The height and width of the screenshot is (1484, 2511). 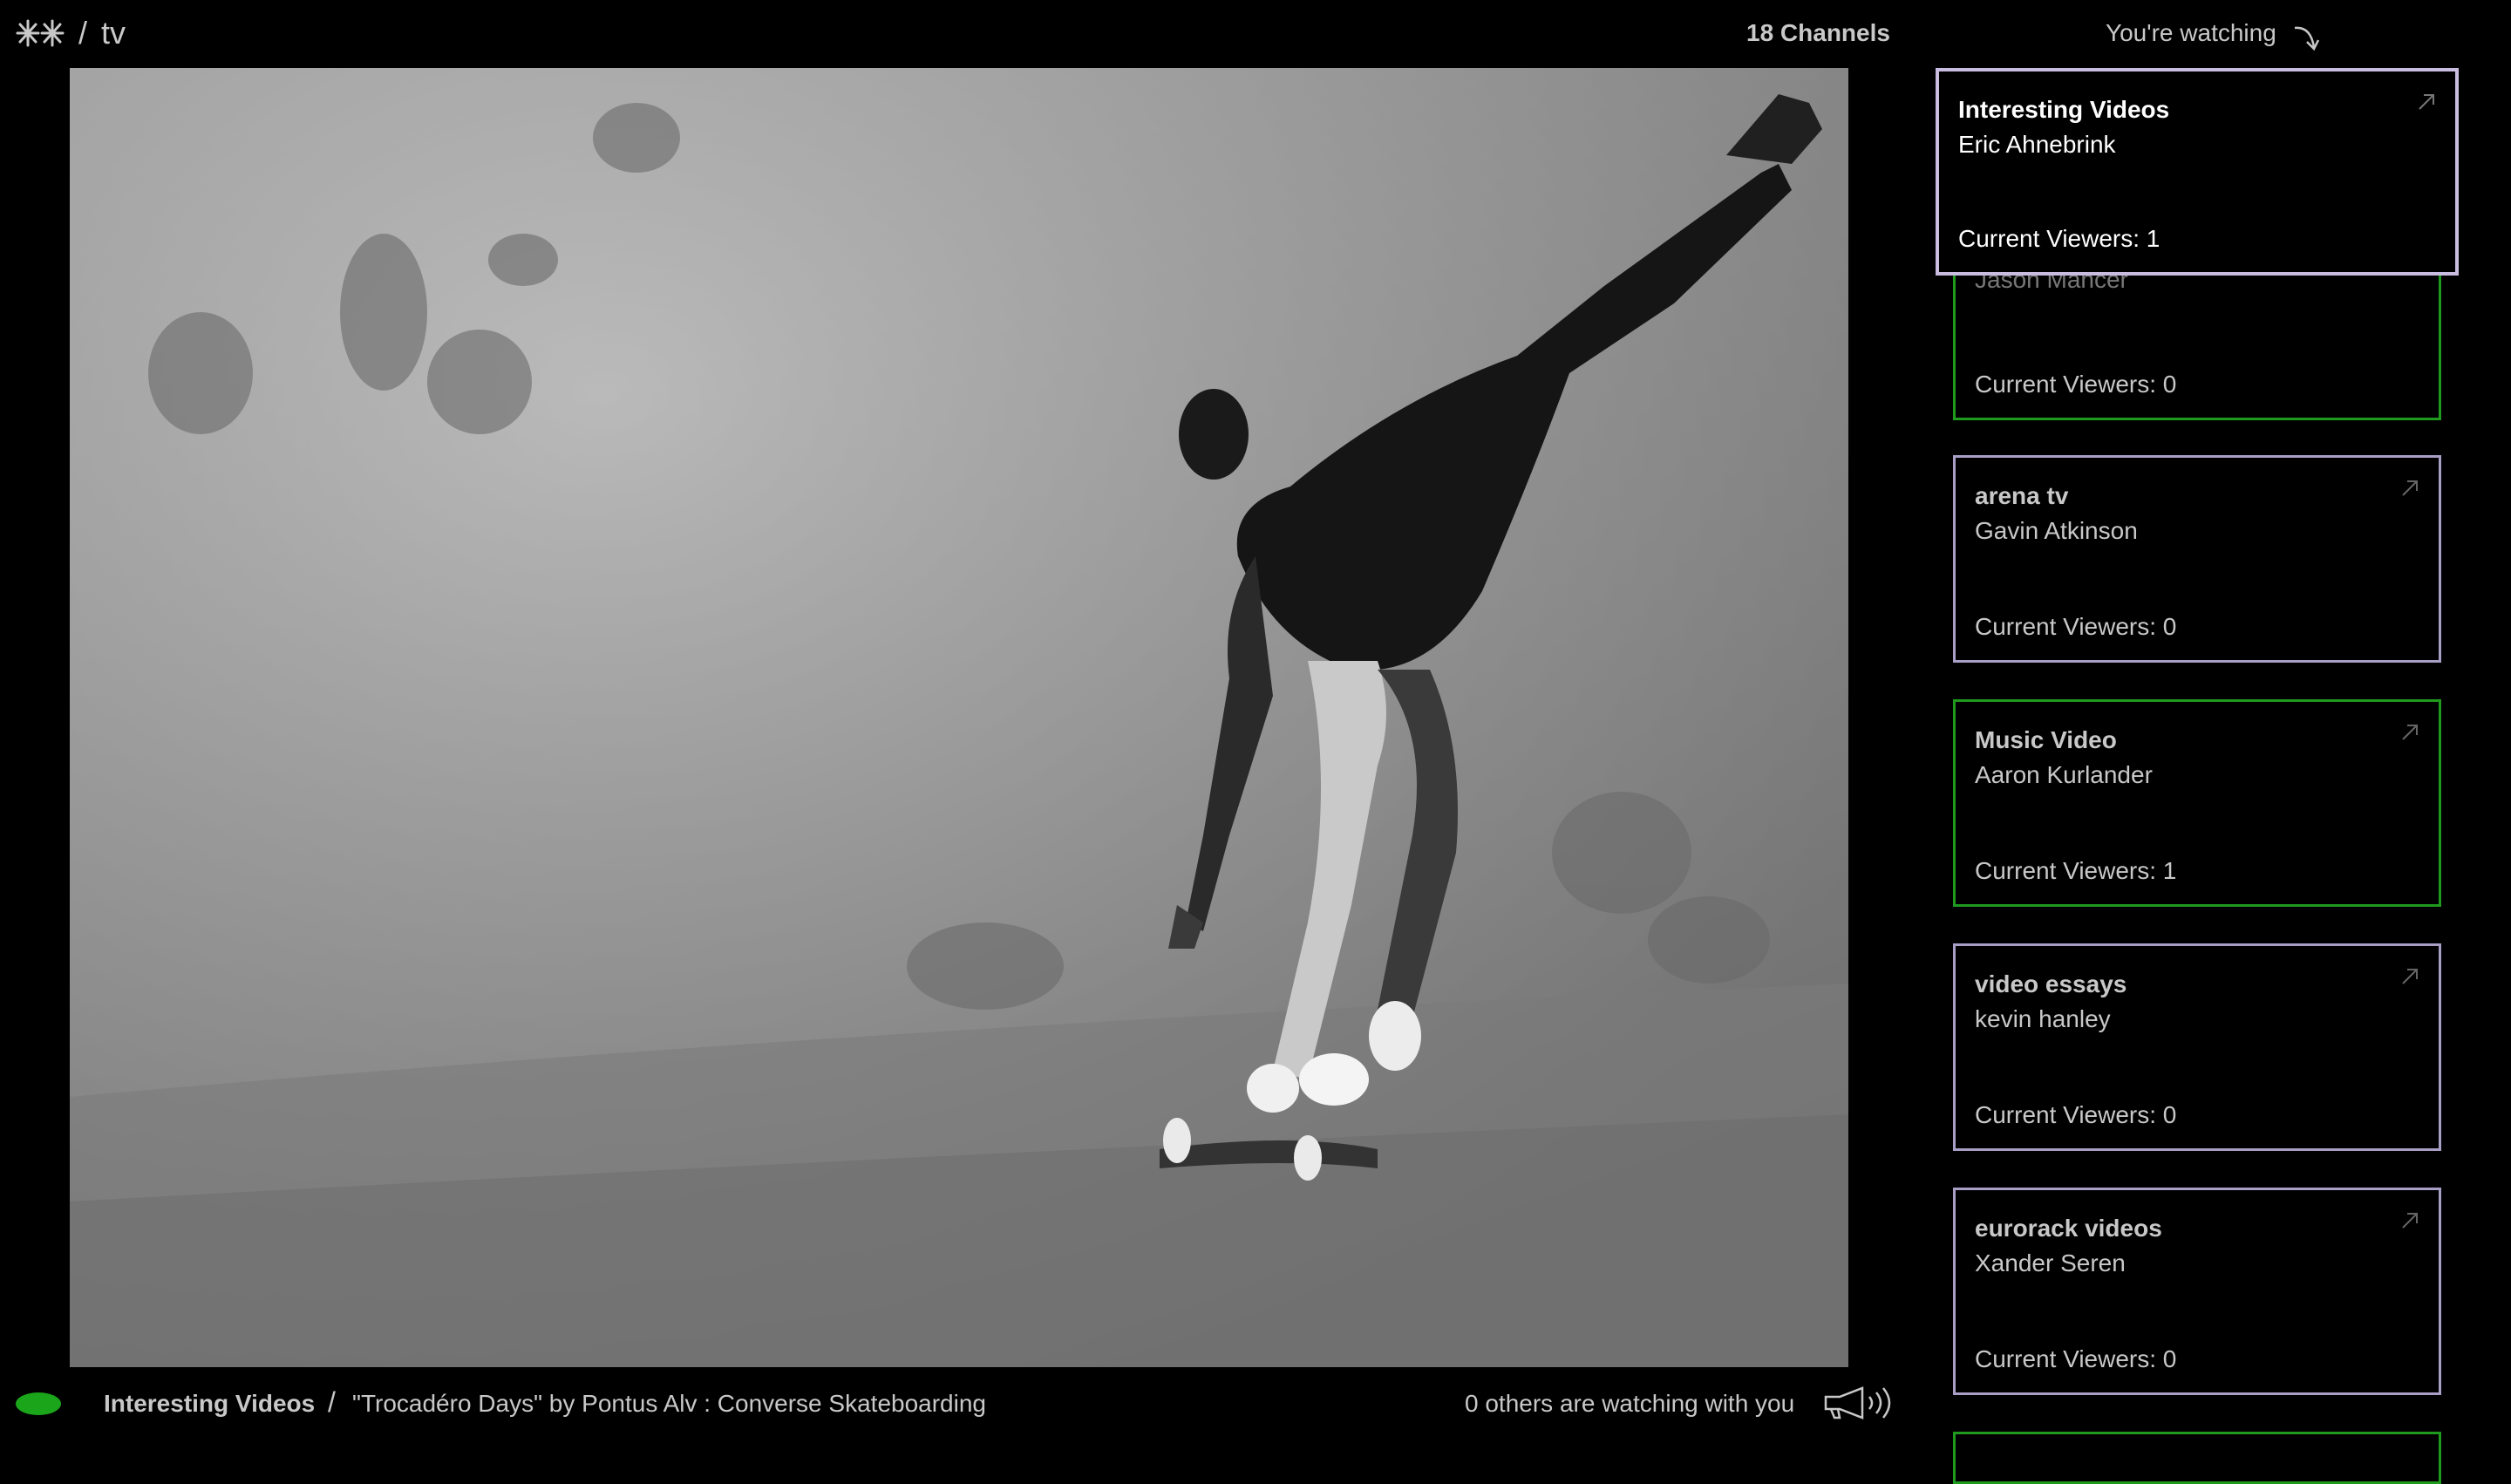 I want to click on channel-title: eurorack videos, so click(x=2068, y=1228).